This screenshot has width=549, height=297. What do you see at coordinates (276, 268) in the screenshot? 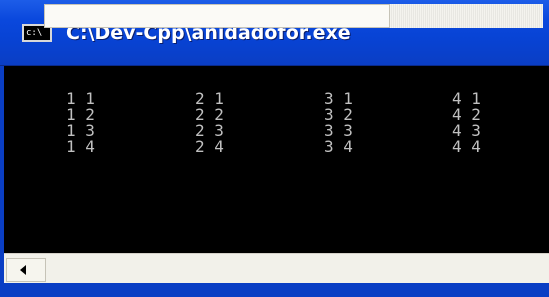
I see `horizontal-scrollbar` at bounding box center [276, 268].